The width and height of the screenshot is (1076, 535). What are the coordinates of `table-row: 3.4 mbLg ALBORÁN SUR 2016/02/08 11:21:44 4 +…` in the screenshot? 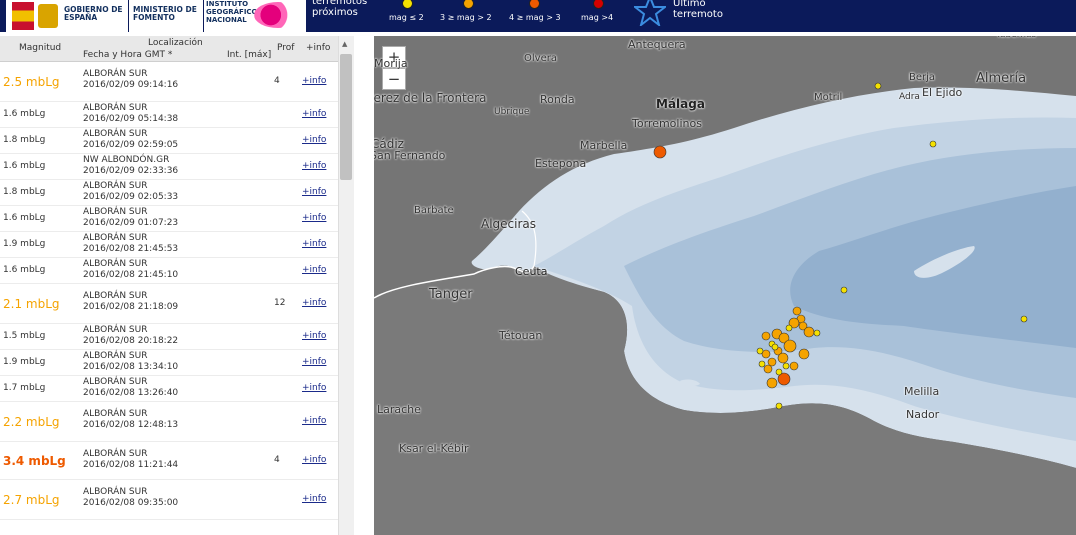 It's located at (169, 461).